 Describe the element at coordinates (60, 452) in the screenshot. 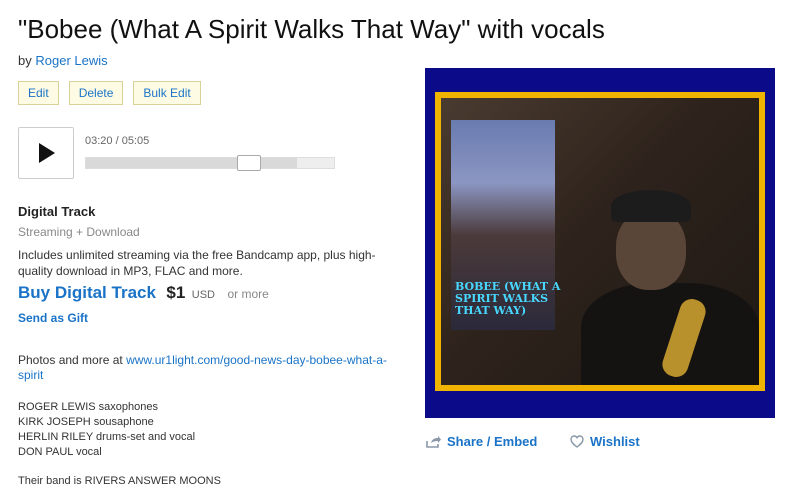

I see `credit-line: DON PAUL vocal` at that location.